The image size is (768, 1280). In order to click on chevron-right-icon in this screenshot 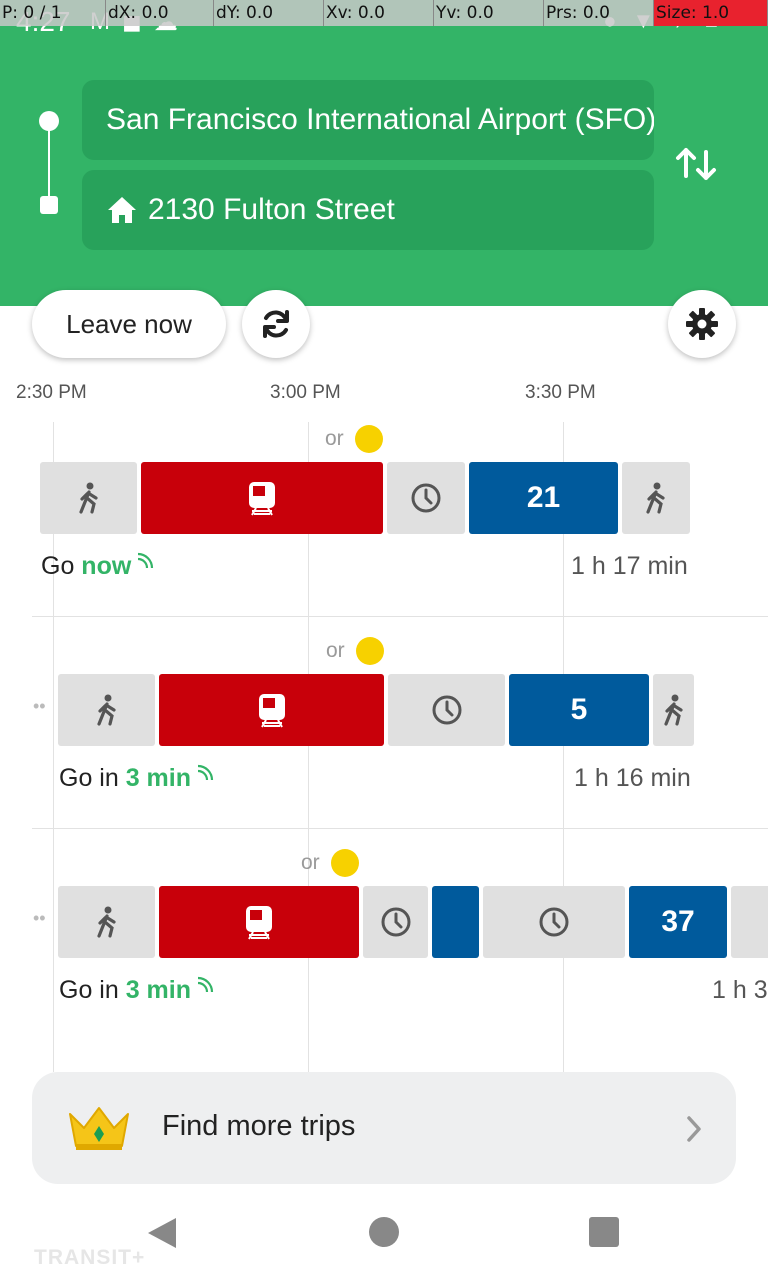, I will do `click(694, 1129)`.